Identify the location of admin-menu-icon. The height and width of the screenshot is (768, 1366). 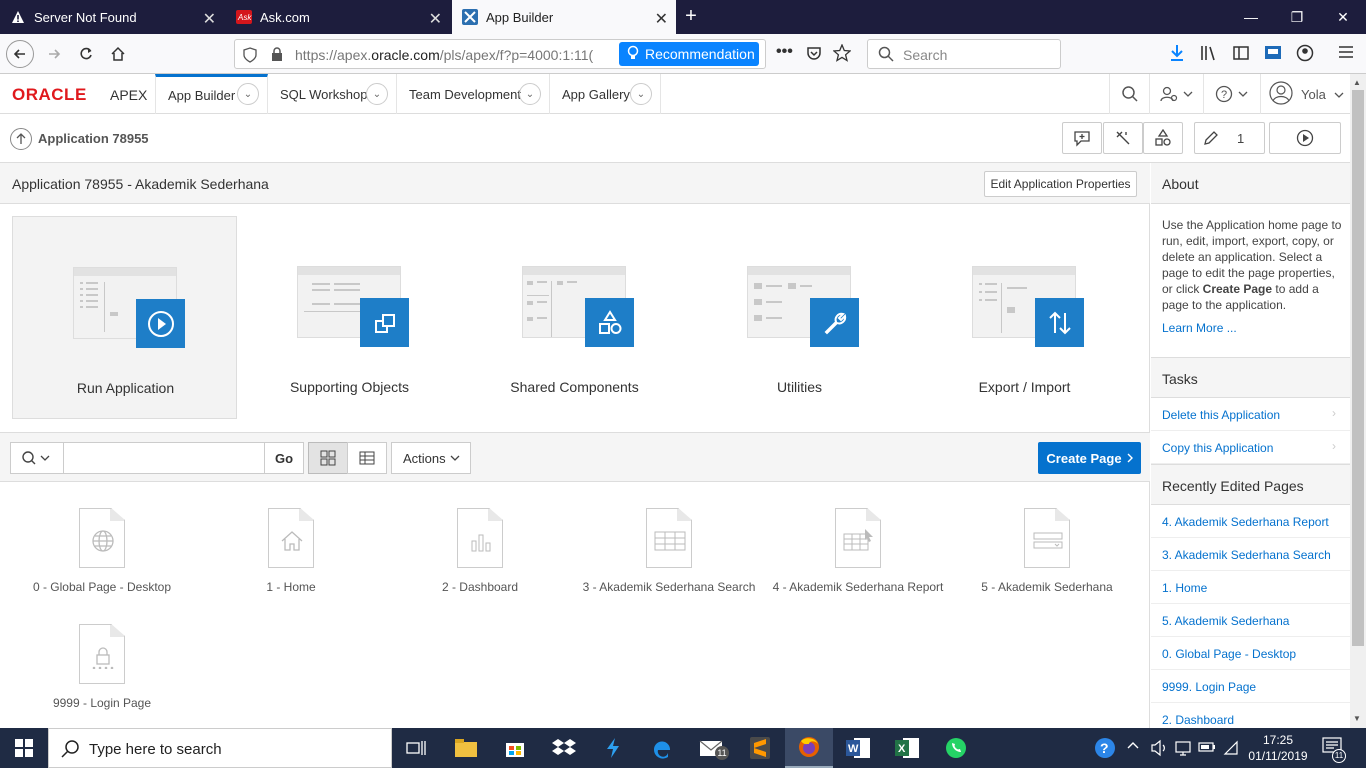
(1176, 94).